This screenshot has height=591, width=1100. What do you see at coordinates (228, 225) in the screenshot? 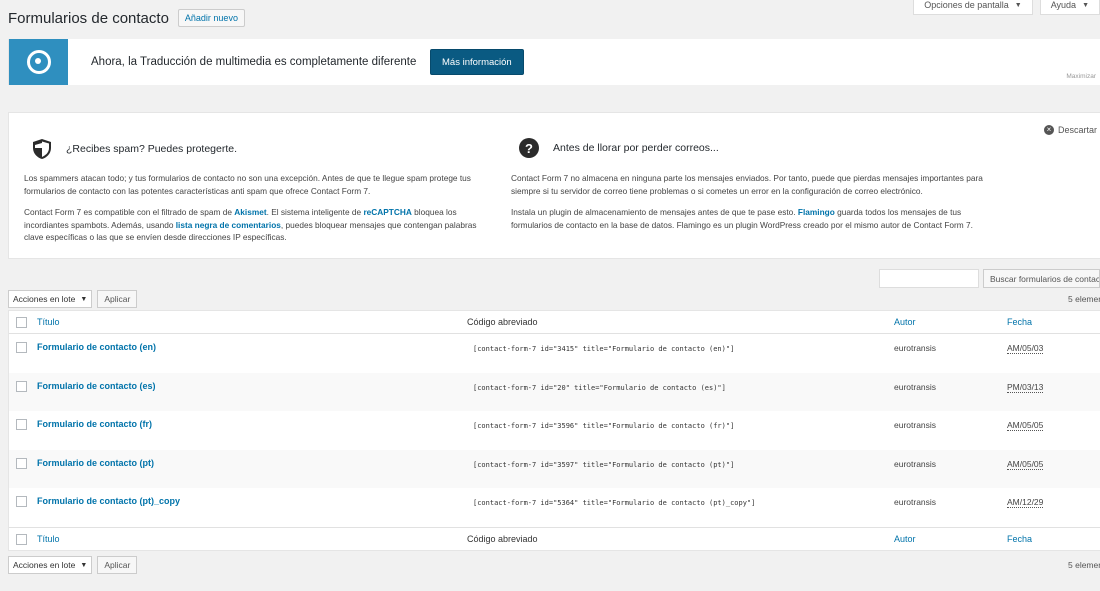
I see `blacklist-link: lista negra de comentarios` at bounding box center [228, 225].